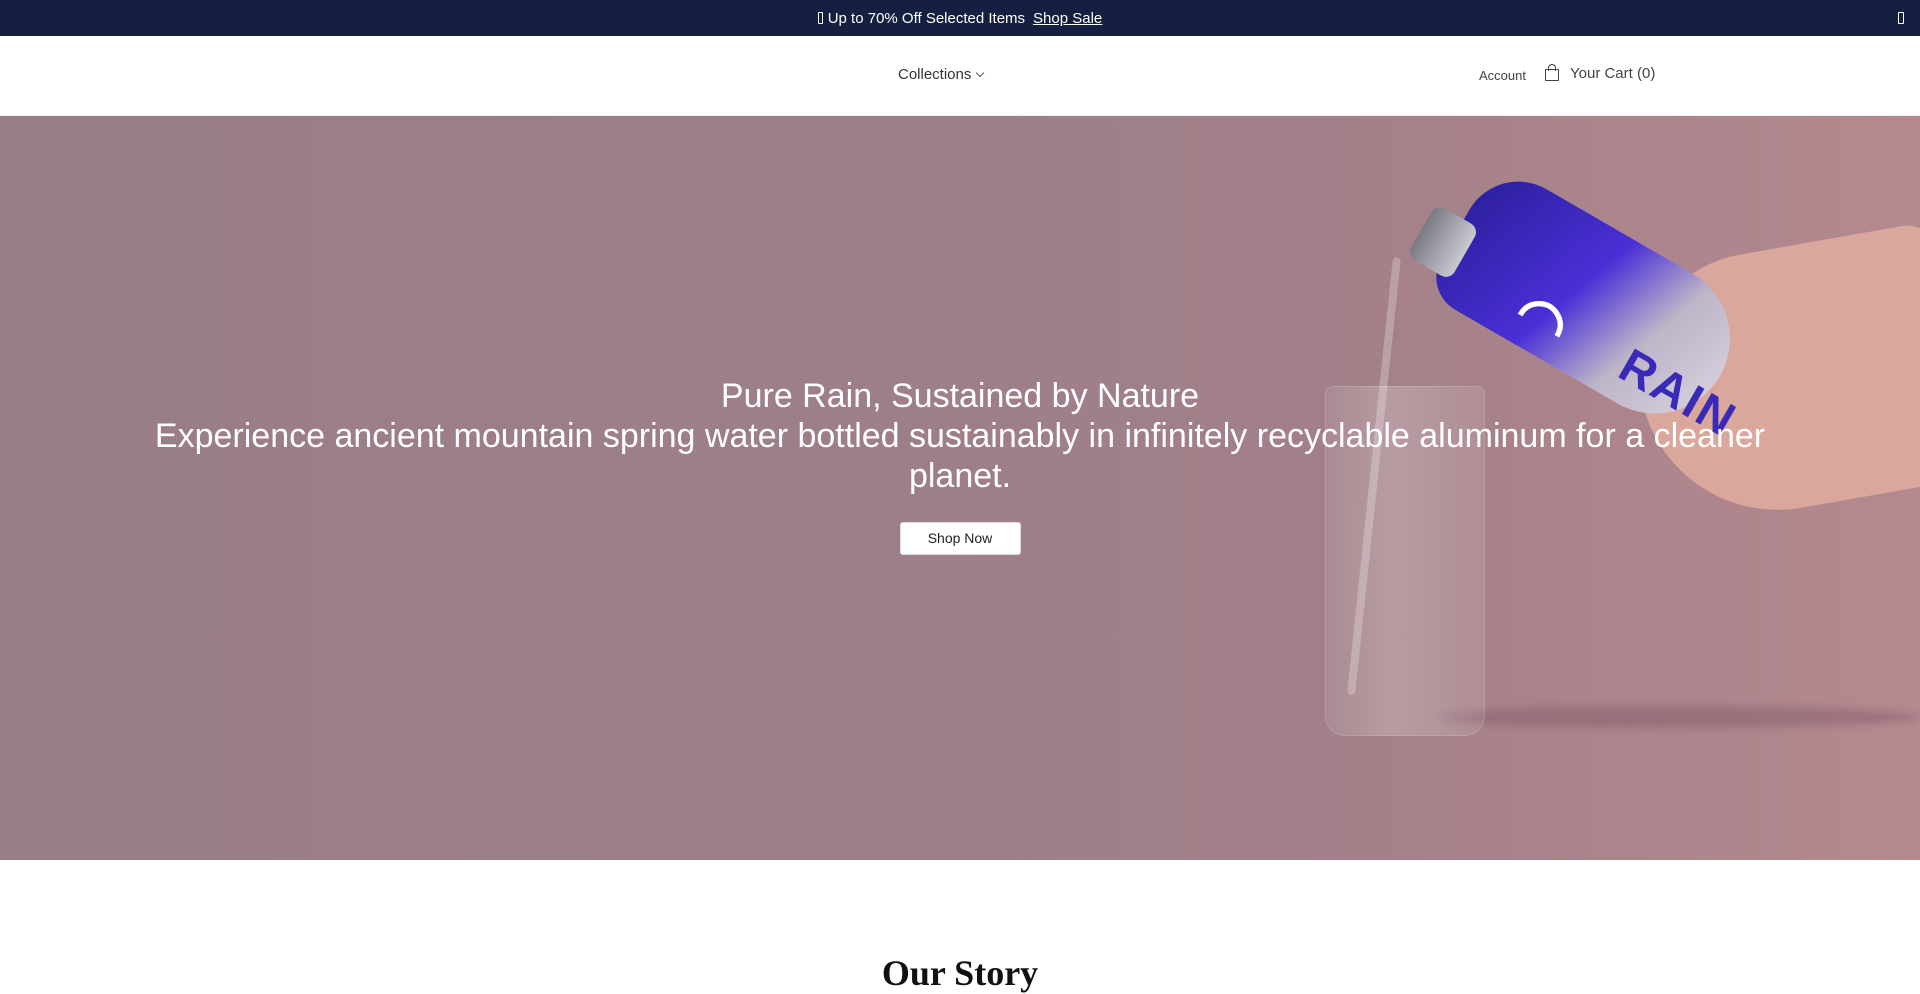 This screenshot has height=994, width=1920. I want to click on tag-icon, so click(820, 18).